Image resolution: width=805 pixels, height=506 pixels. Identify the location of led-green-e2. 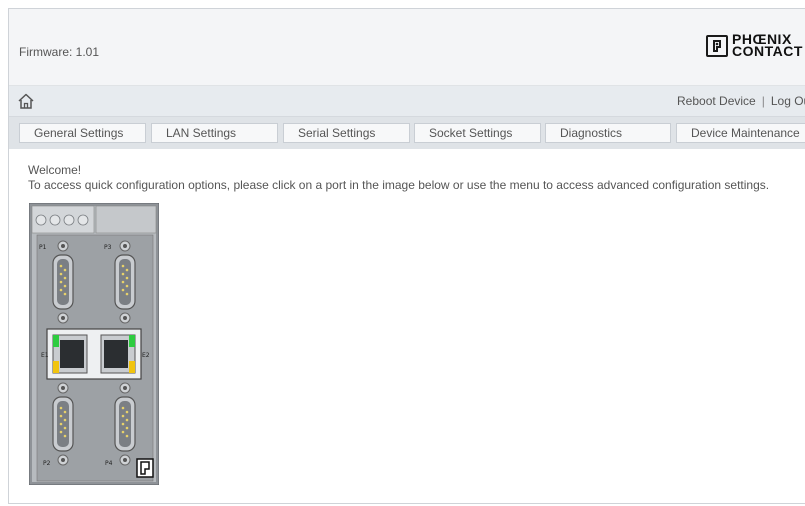
(132, 341).